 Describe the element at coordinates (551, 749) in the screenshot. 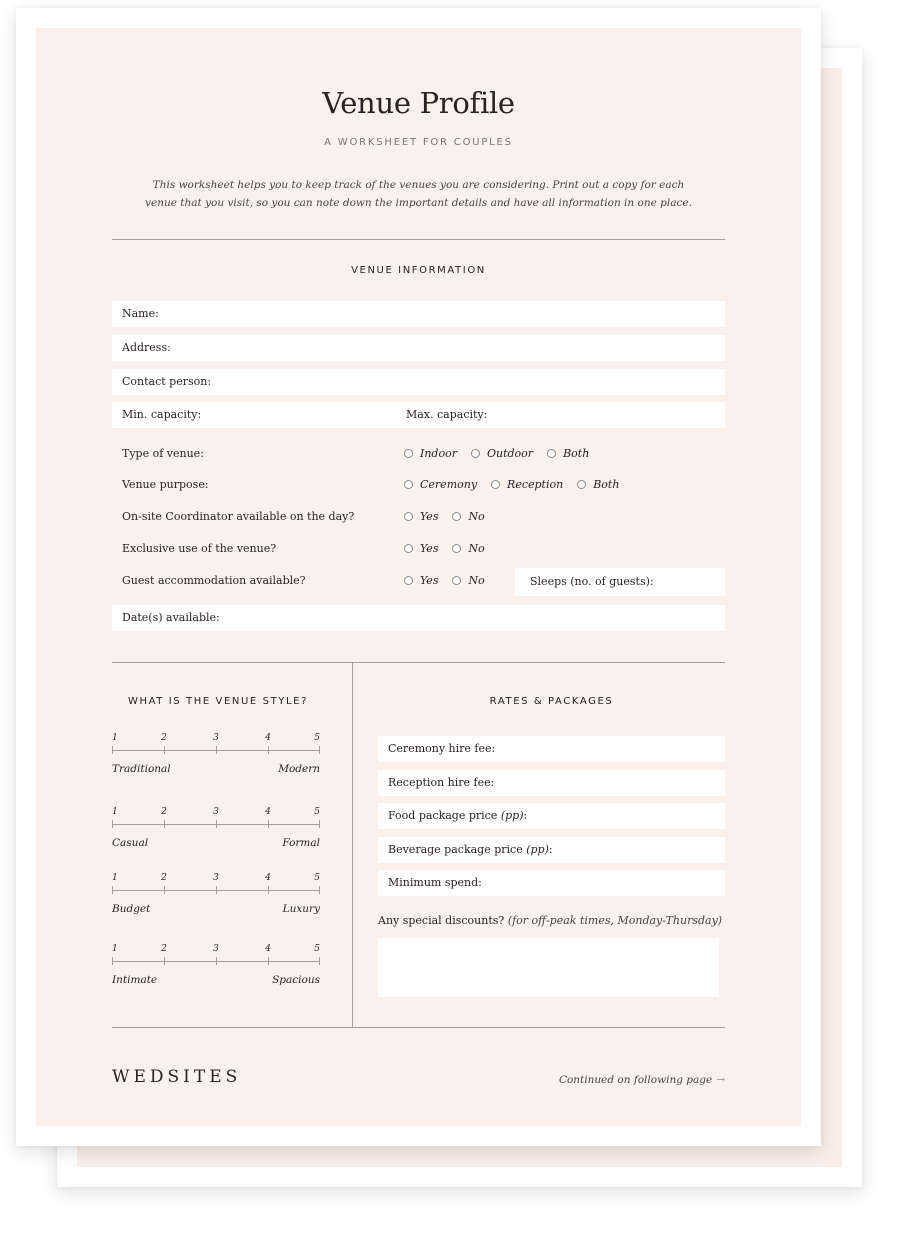

I see `ceremony-fee-field: Ceremony hire fee:` at that location.